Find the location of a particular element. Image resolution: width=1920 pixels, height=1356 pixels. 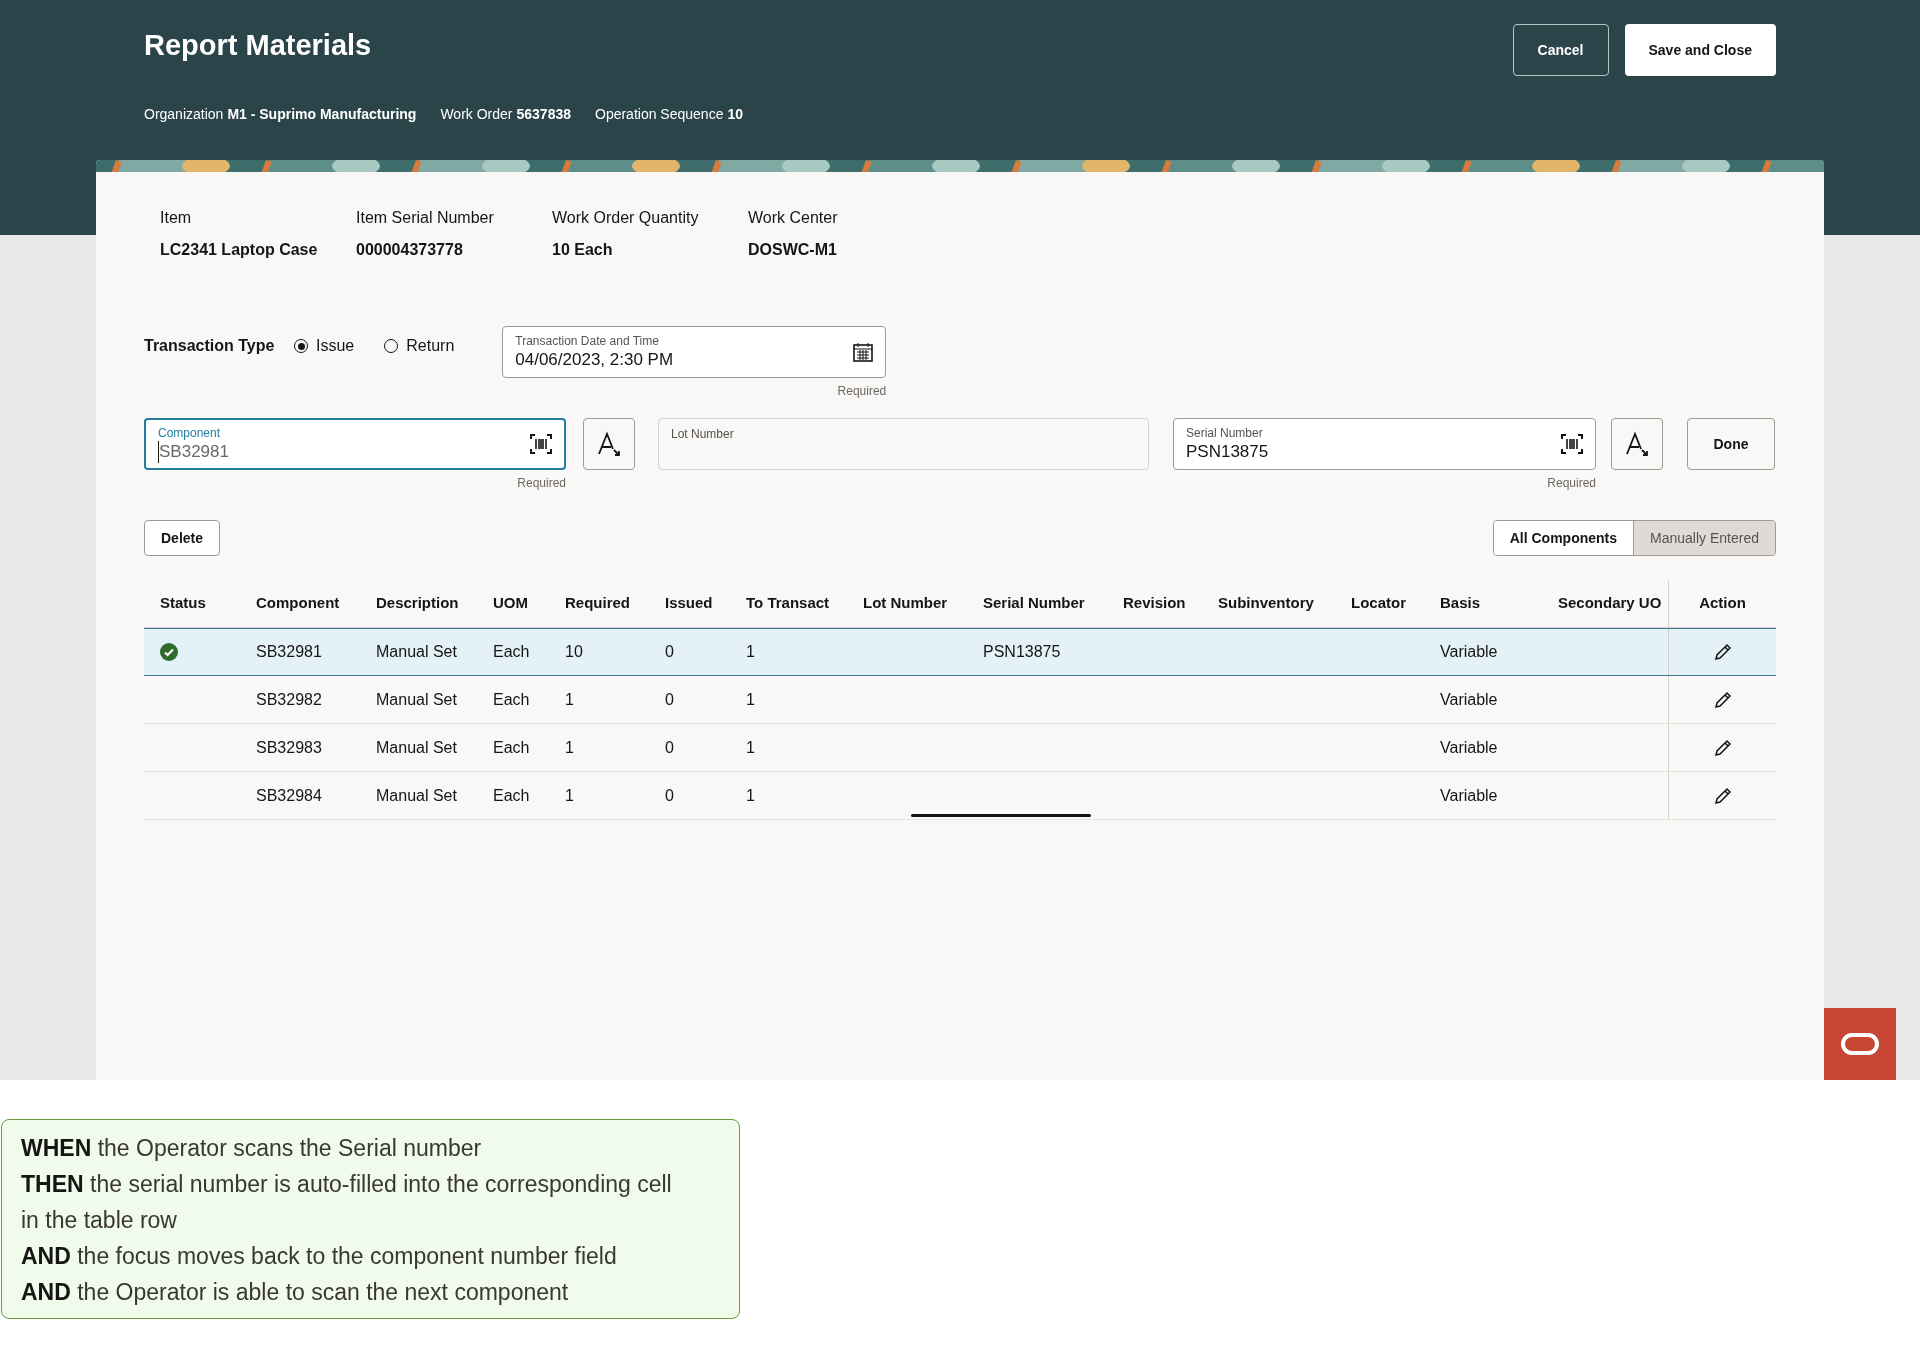

note-line: AND the focus moves back to the component number field is located at coordinates (319, 1256).